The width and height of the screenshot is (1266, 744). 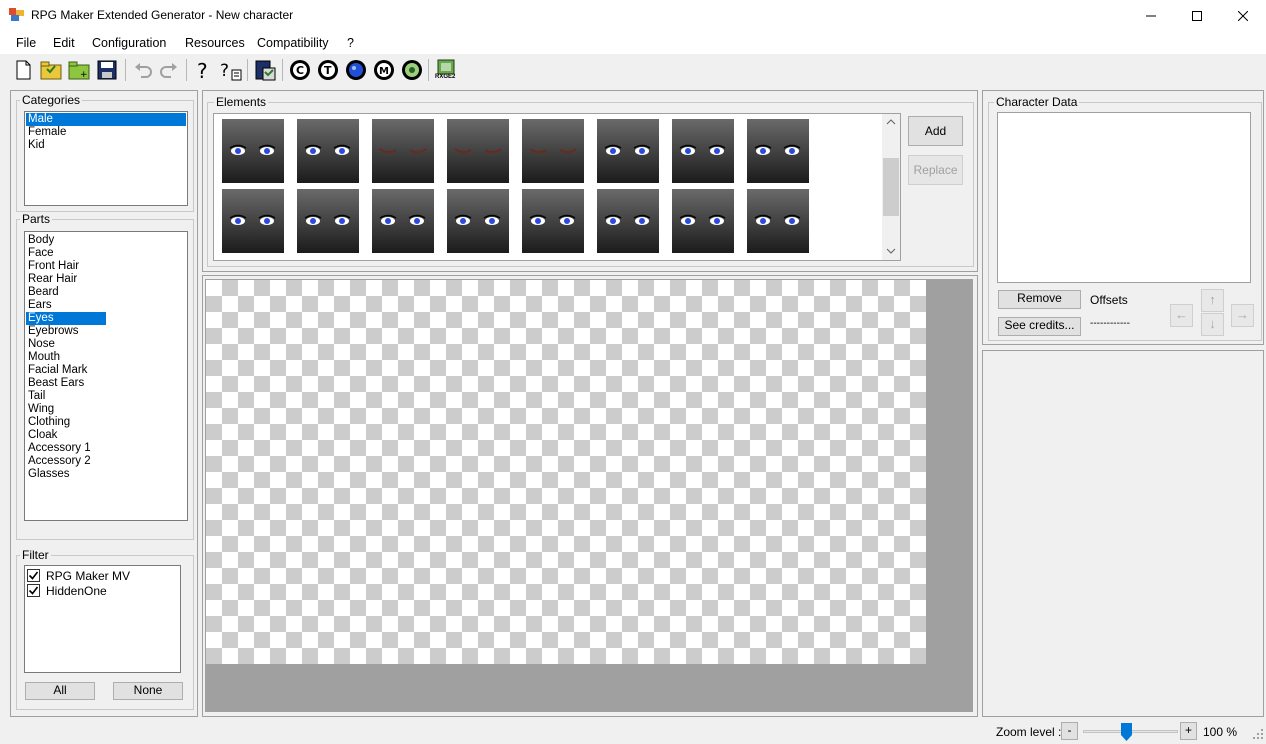 What do you see at coordinates (106, 344) in the screenshot?
I see `part-item-nose: Nose` at bounding box center [106, 344].